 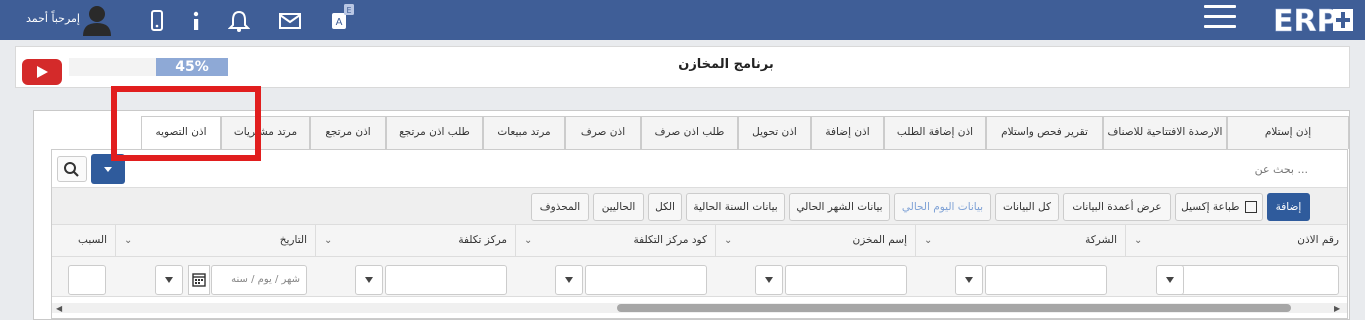 I want to click on filter-input-cost-center-code, so click(x=646, y=280).